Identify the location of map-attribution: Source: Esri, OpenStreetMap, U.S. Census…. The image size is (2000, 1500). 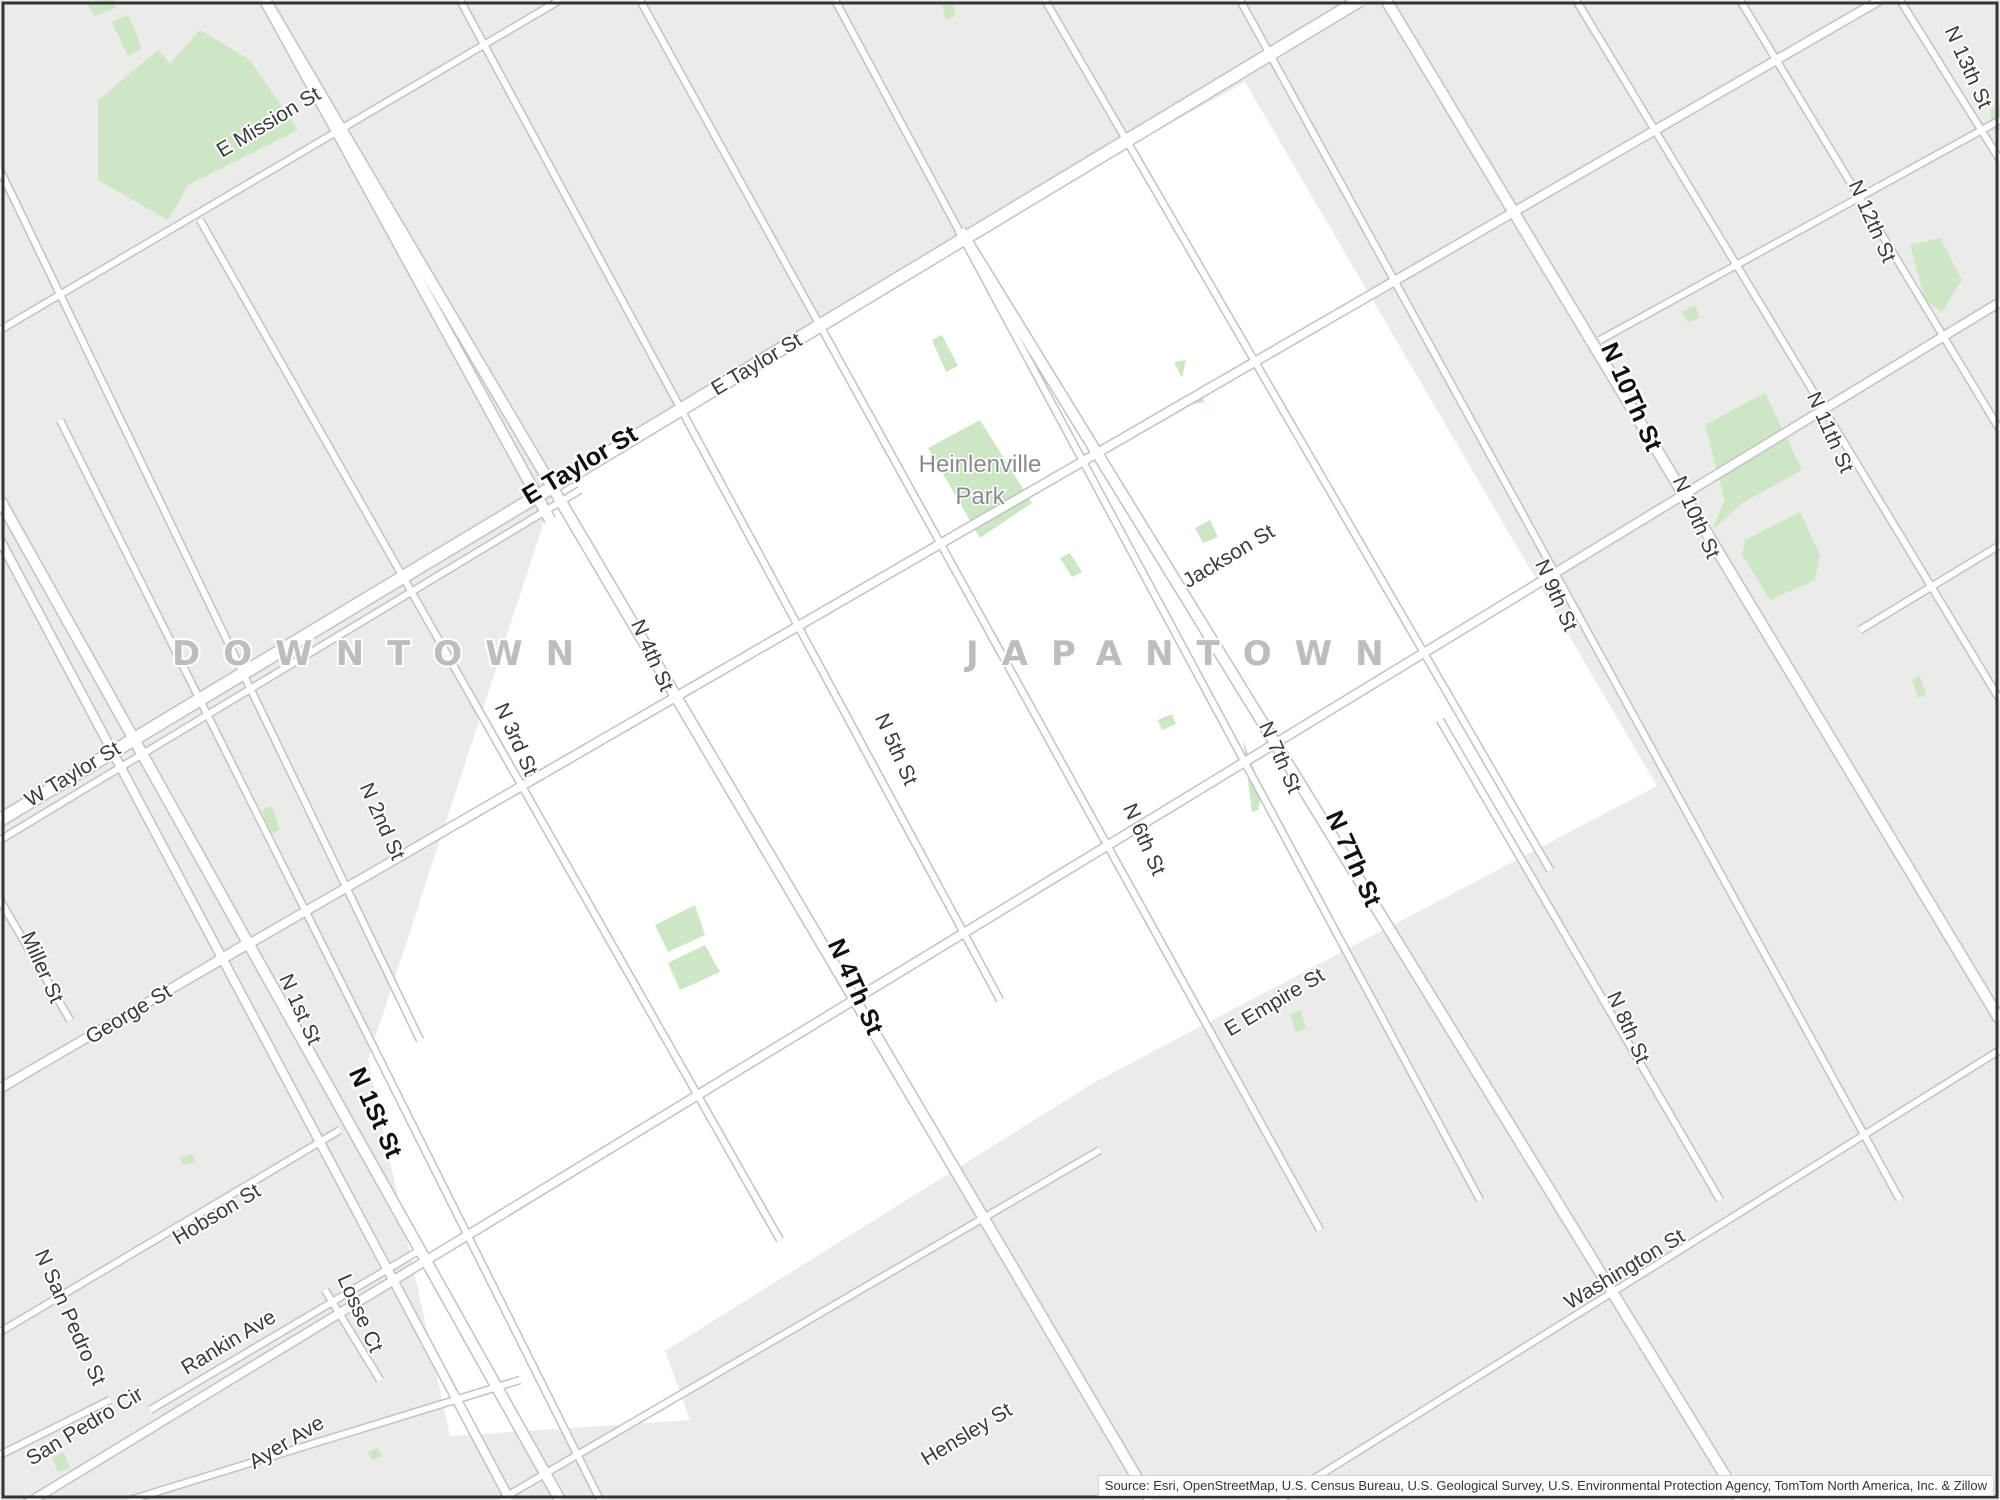
(1545, 1485).